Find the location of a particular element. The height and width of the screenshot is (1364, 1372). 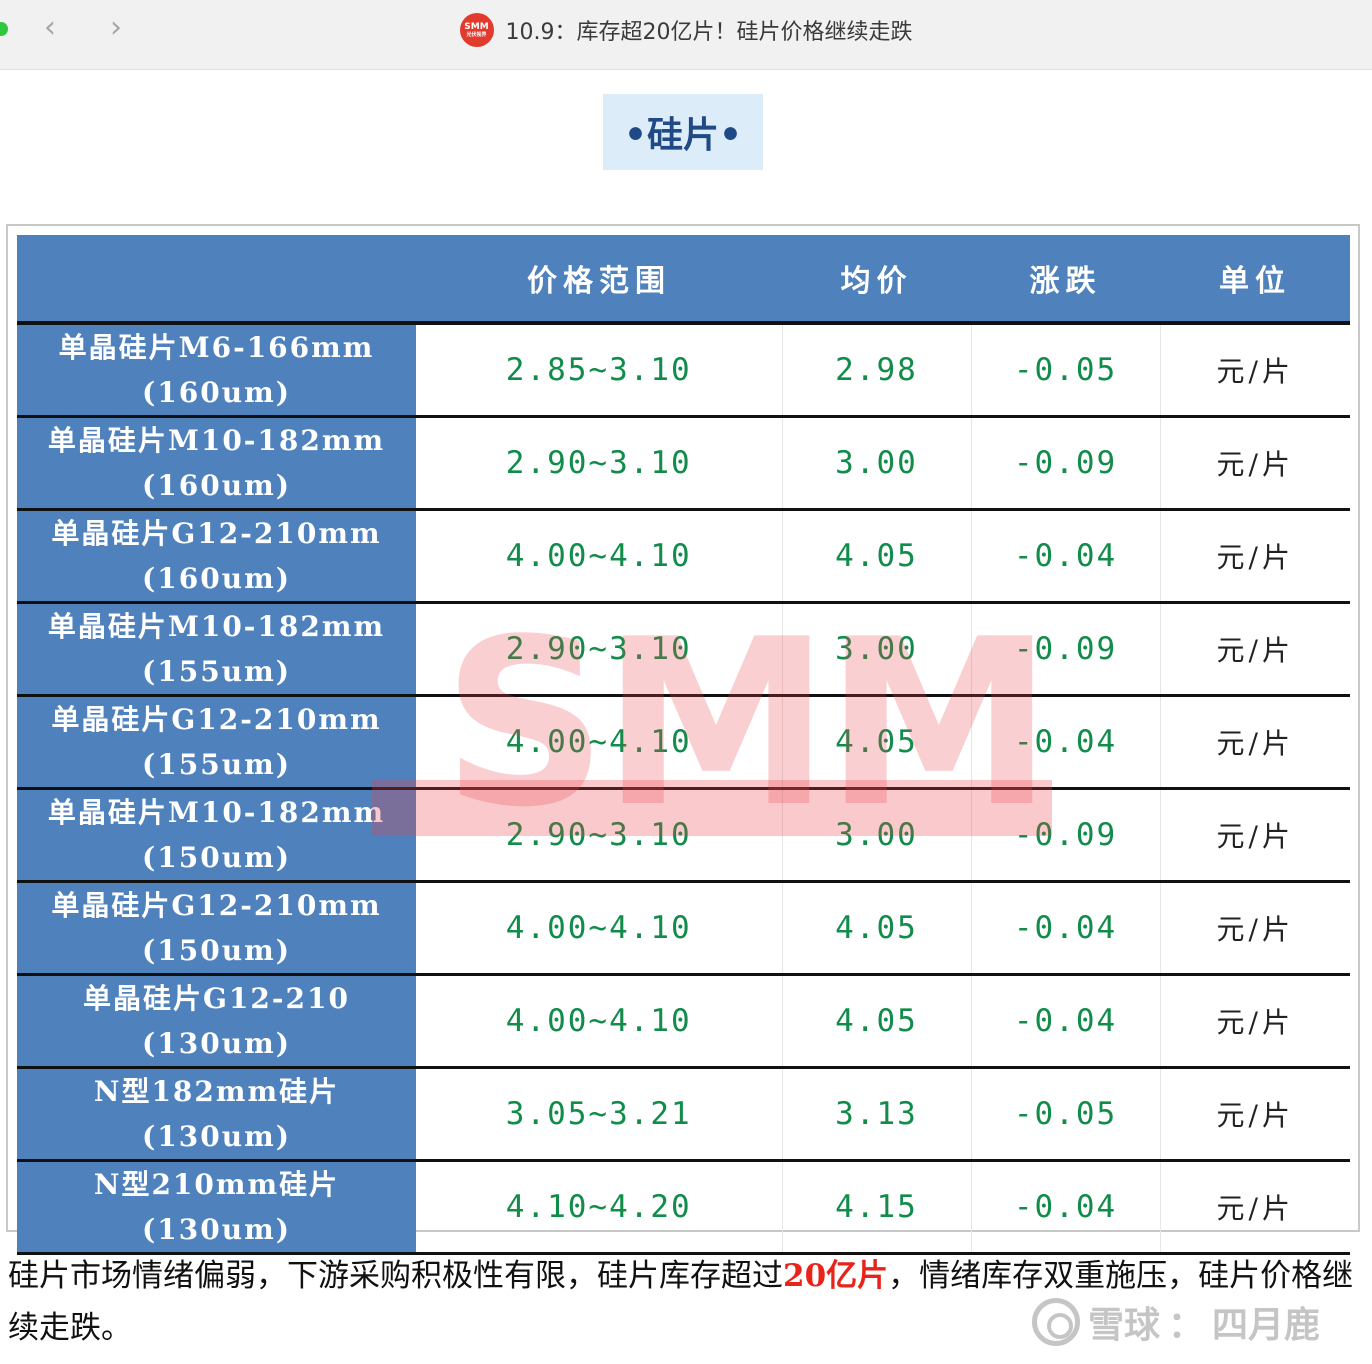

table-header-row: 价格范围 均价 涨跌 单位 is located at coordinates (683, 280).